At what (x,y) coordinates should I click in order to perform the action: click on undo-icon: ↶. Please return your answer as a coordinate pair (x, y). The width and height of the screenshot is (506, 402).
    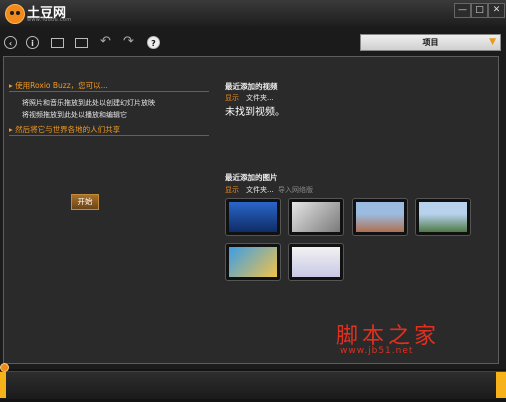
    Looking at the image, I should click on (105, 41).